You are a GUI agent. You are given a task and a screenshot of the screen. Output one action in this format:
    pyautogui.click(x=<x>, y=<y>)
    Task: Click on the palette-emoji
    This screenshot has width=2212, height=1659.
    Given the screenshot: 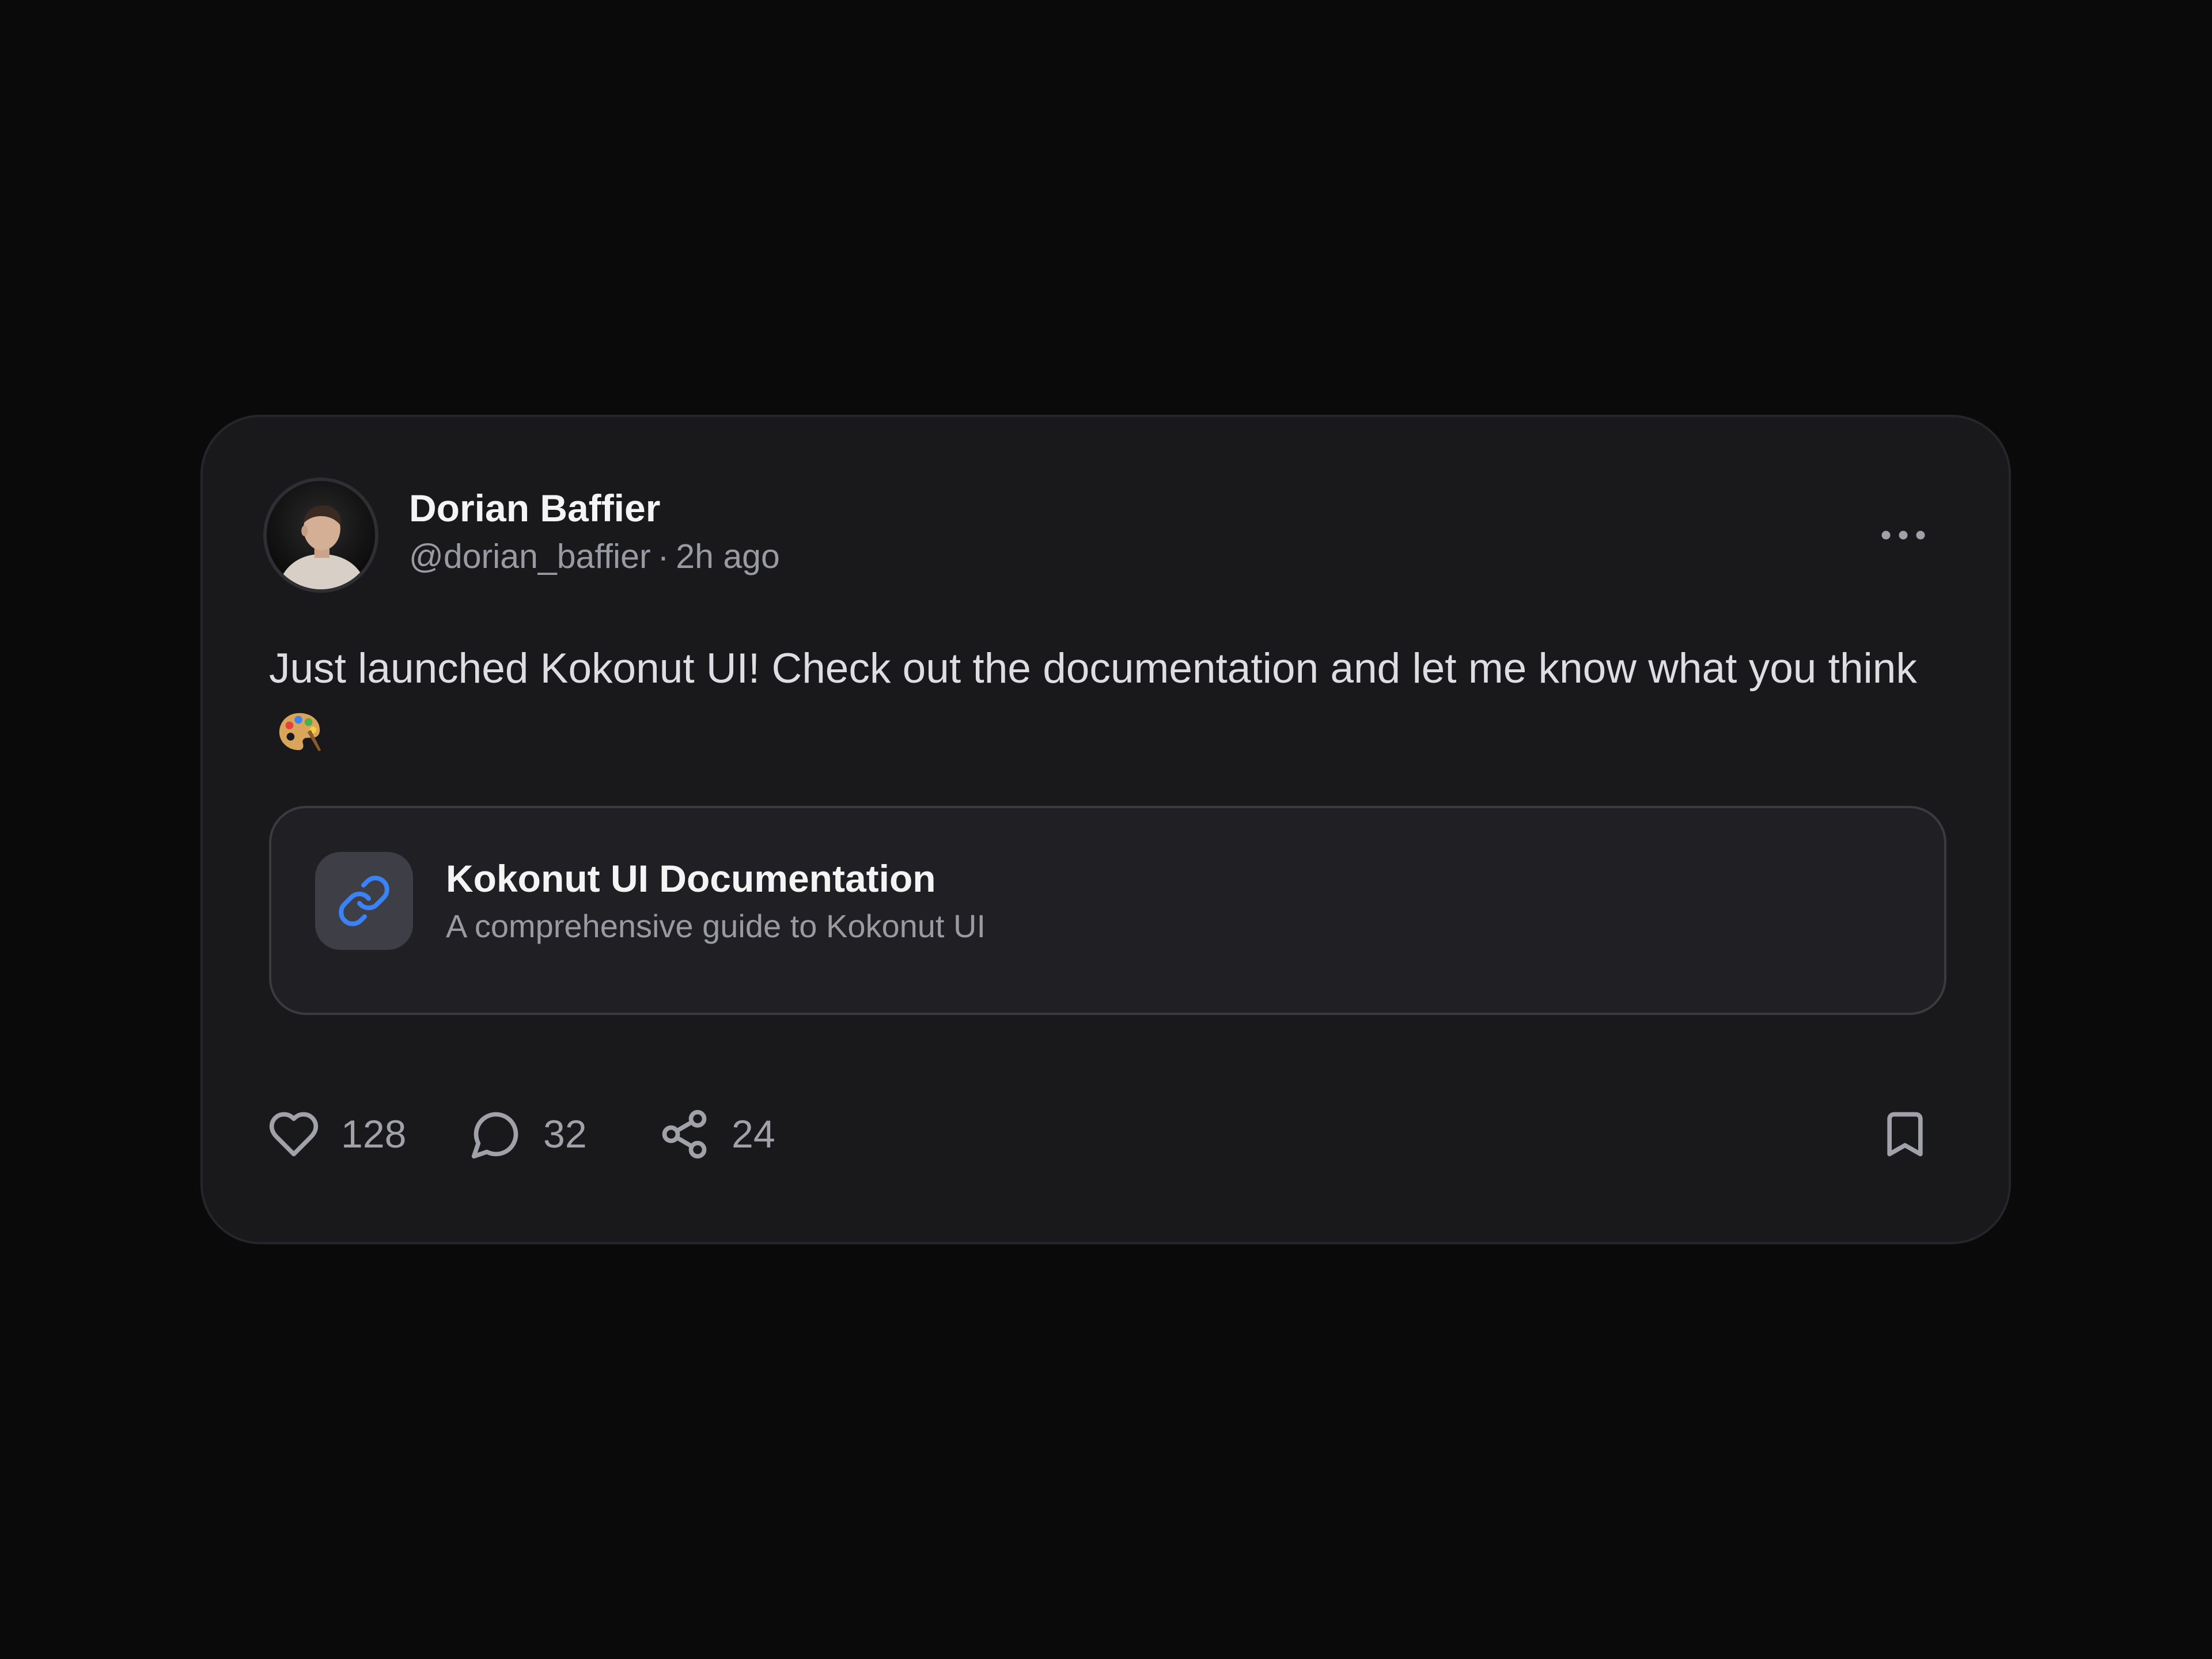 What is the action you would take?
    pyautogui.click(x=300, y=732)
    